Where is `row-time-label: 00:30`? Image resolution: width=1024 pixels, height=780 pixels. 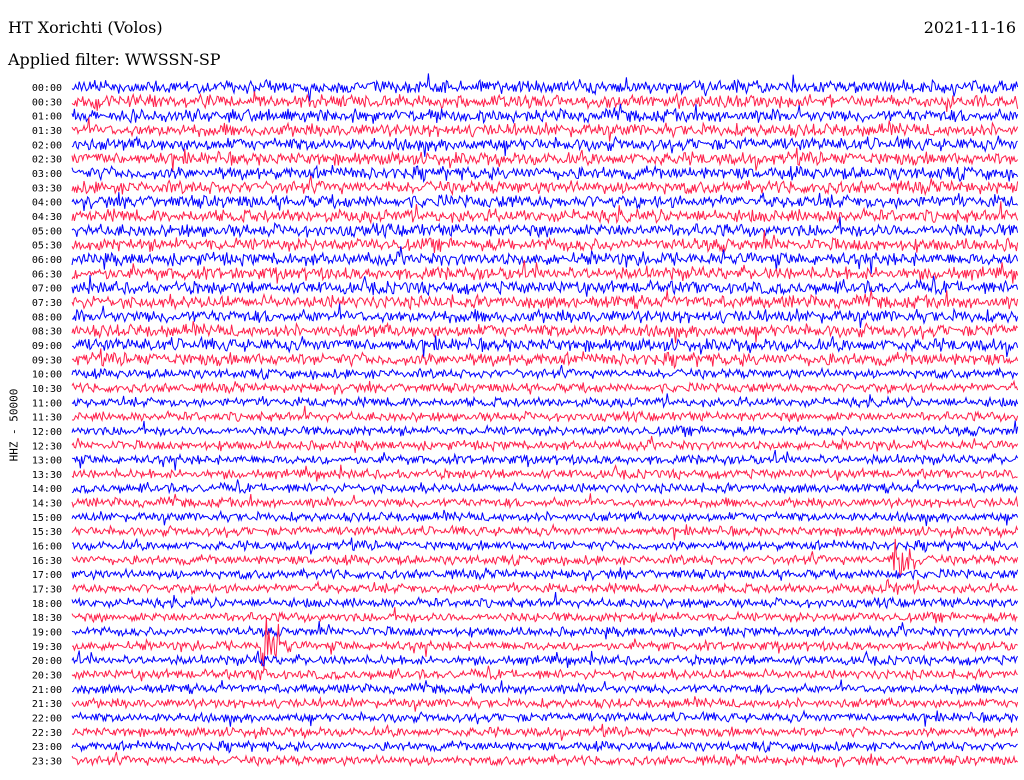
row-time-label: 00:30 is located at coordinates (47, 102).